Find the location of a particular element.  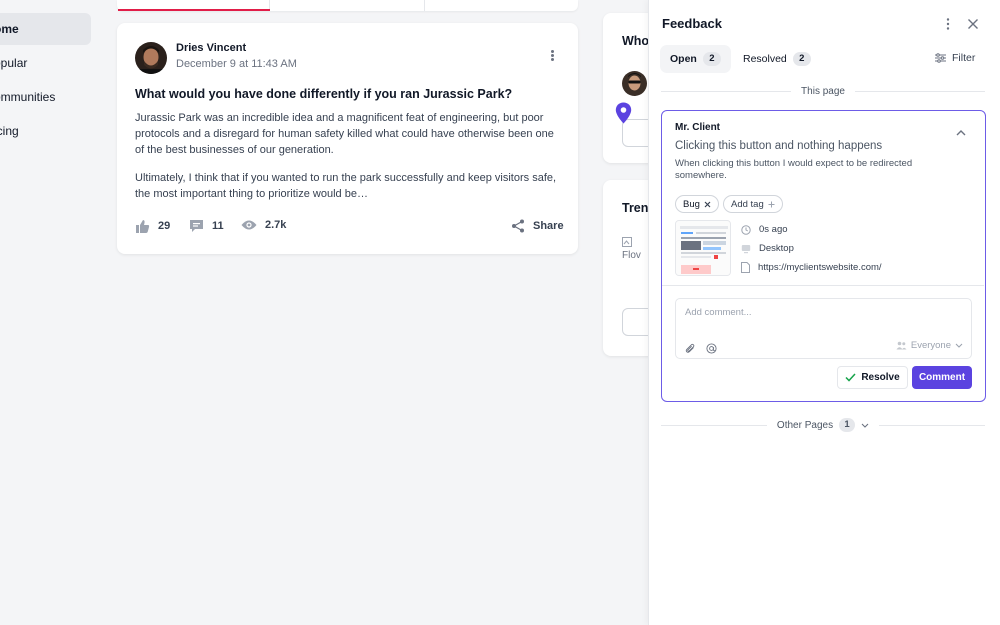

attachment-icon is located at coordinates (690, 350).